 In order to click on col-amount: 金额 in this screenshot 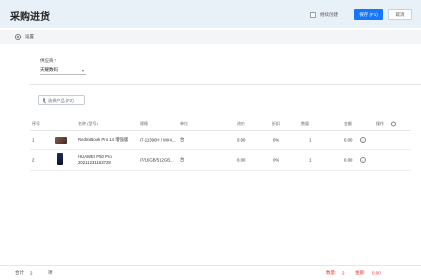, I will do `click(348, 123)`.